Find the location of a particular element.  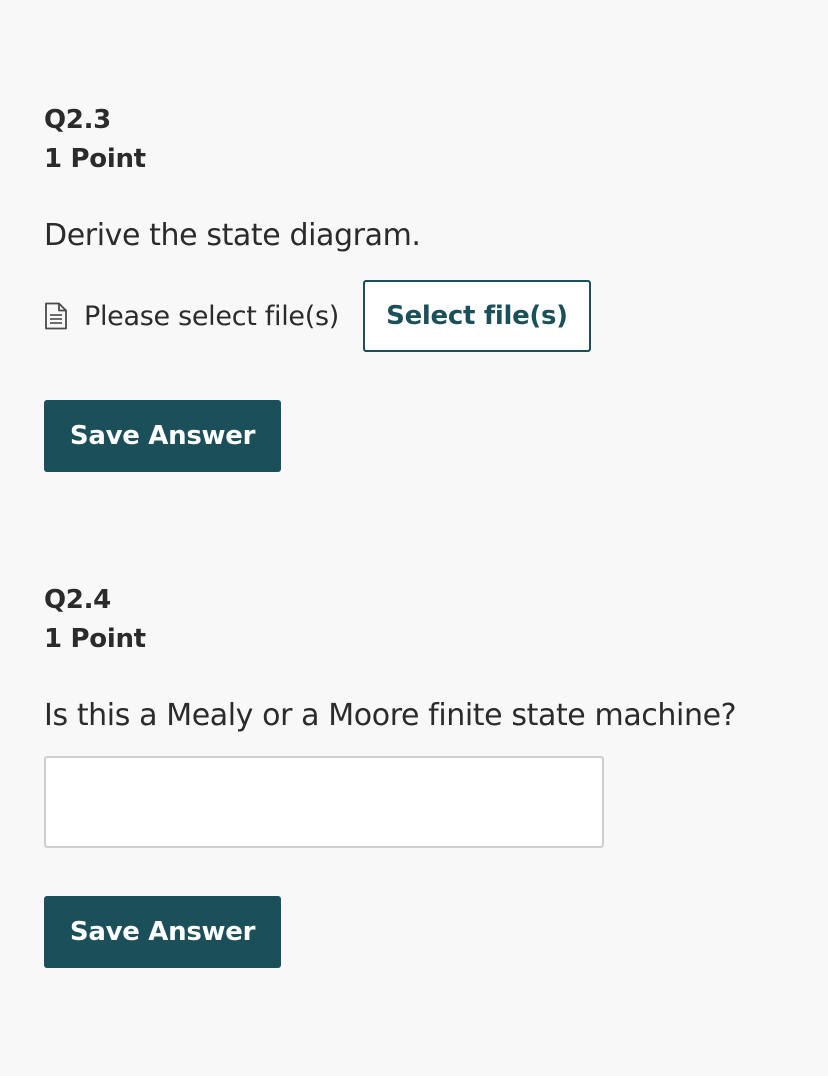

file-status-text: Please select file(s) is located at coordinates (211, 316).